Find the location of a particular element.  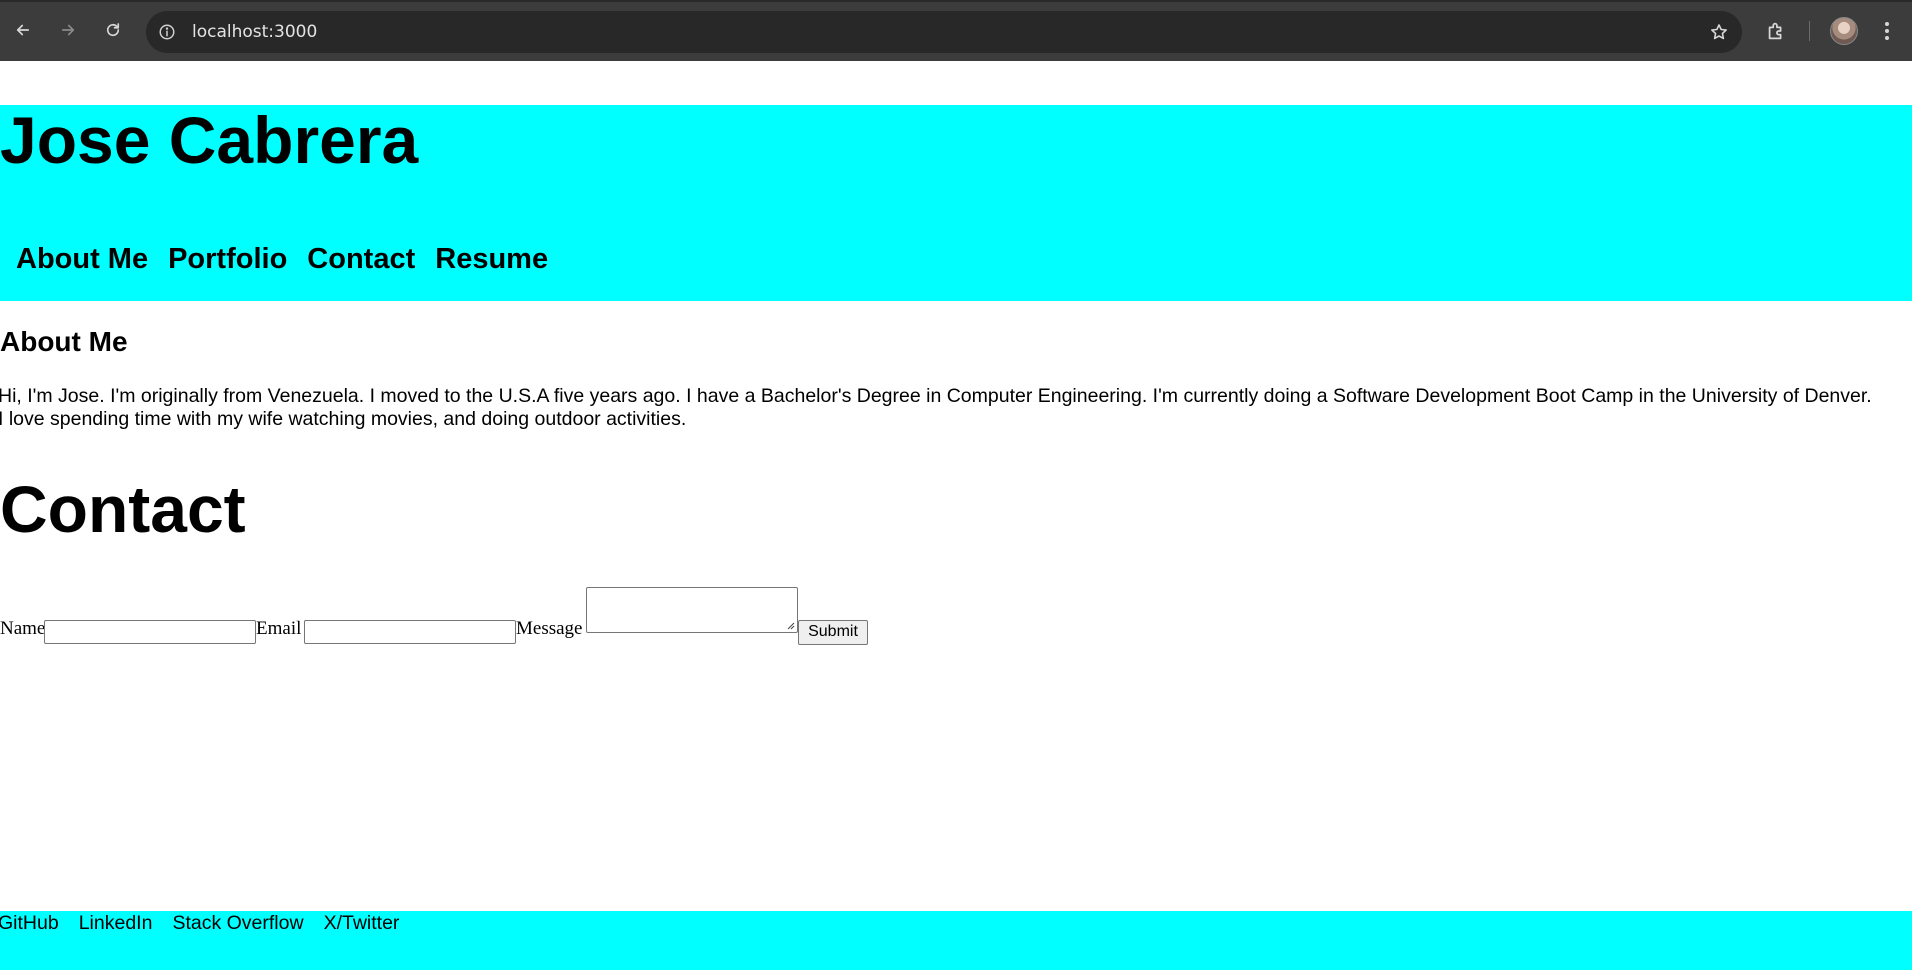

back-button is located at coordinates (23, 32).